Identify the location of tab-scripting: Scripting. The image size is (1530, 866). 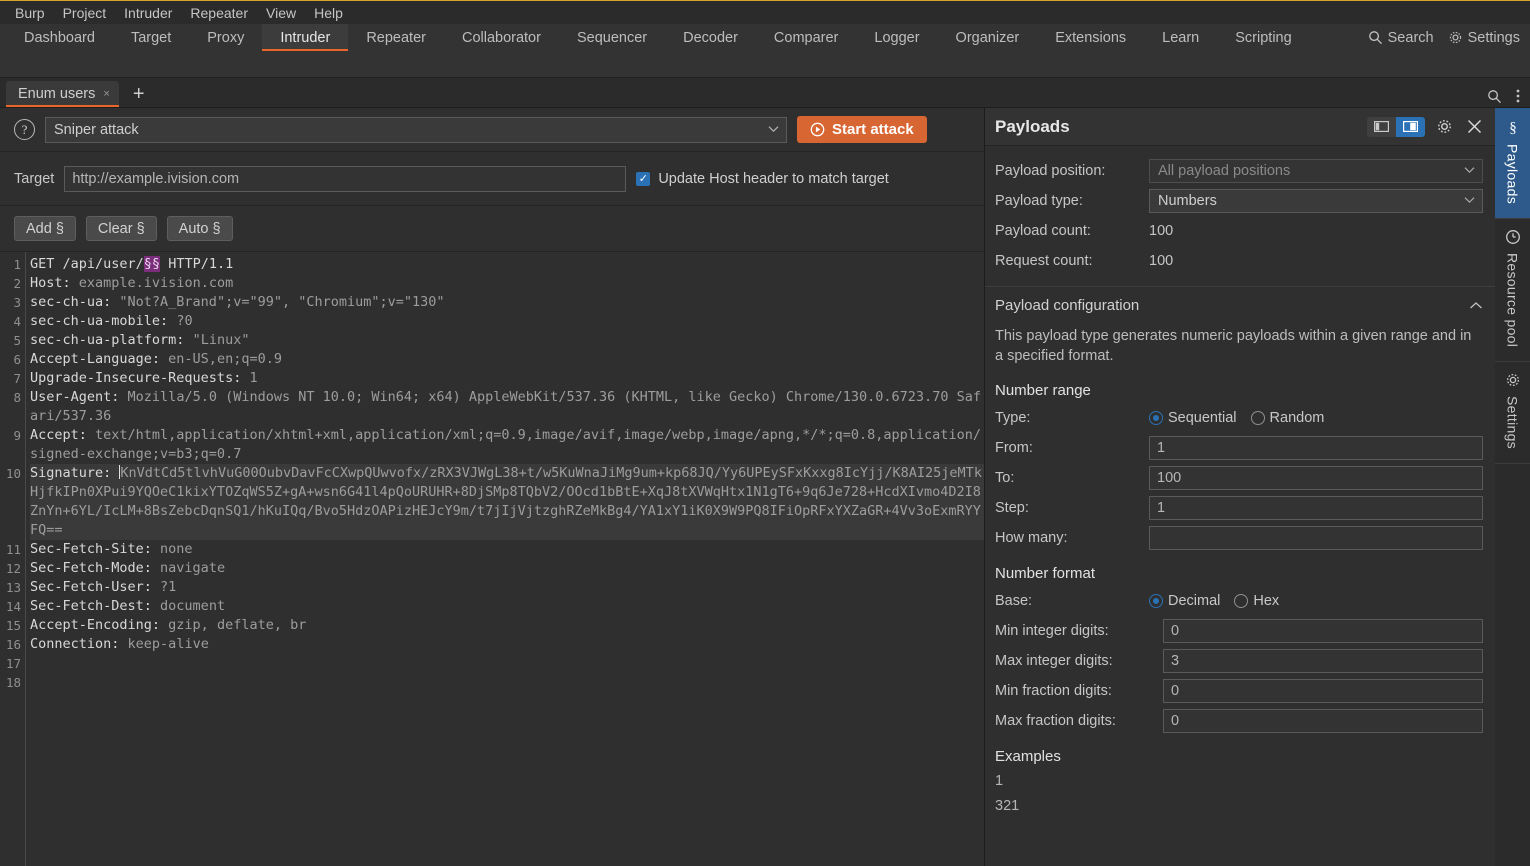
(1263, 37).